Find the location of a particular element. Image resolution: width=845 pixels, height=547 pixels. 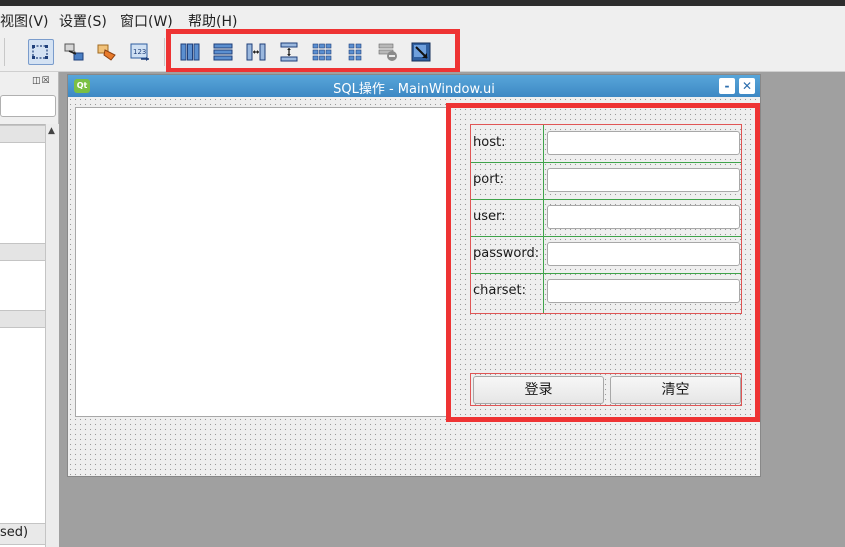

filter-input is located at coordinates (28, 106).